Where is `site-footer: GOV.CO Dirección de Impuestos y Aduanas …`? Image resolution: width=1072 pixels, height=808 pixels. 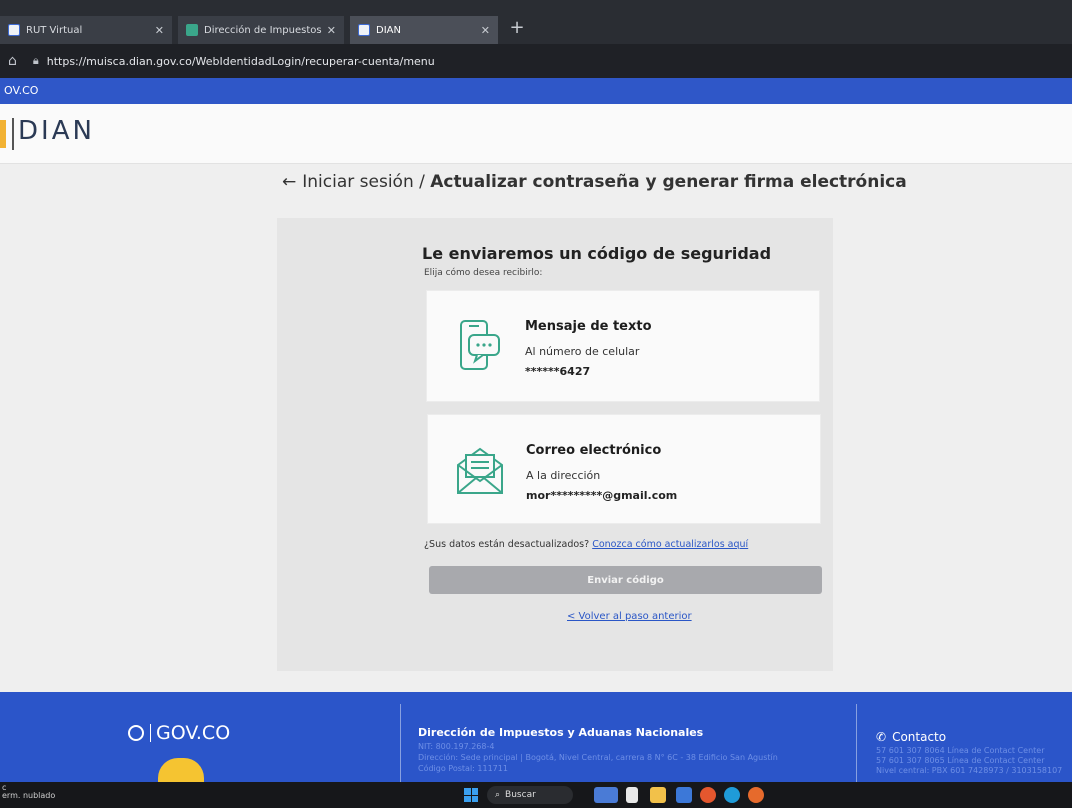 site-footer: GOV.CO Dirección de Impuestos y Aduanas … is located at coordinates (536, 737).